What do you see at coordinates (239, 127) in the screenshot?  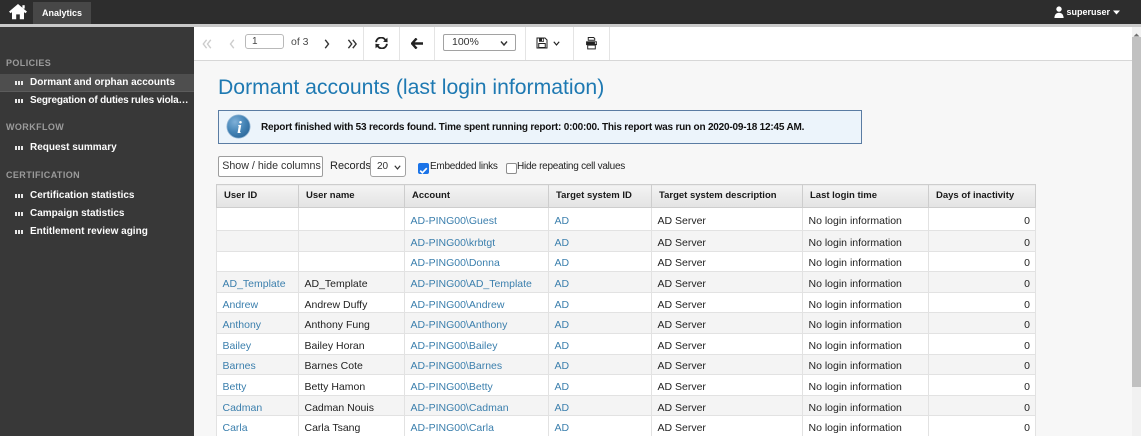 I see `svg-text: i` at bounding box center [239, 127].